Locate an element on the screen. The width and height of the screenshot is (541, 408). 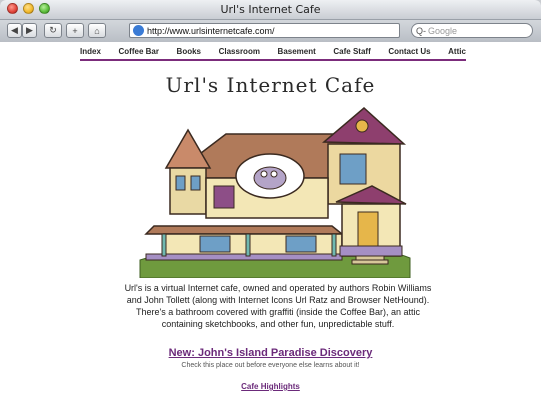
forward-arrow-icon: ▶ is located at coordinates (29, 30).